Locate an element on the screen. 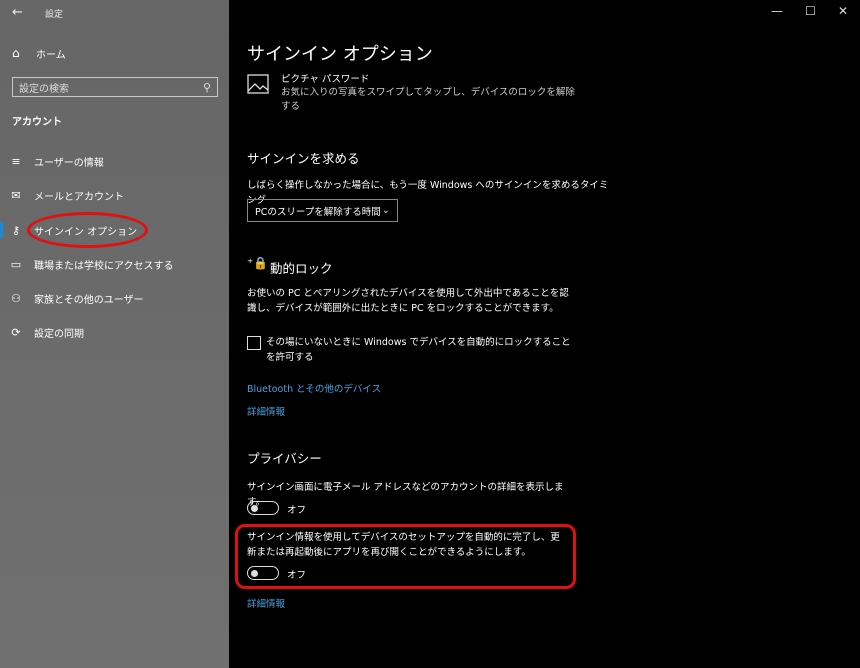 This screenshot has width=860, height=668. sidebar-item-label: 家族とその他のユーザー is located at coordinates (89, 300).